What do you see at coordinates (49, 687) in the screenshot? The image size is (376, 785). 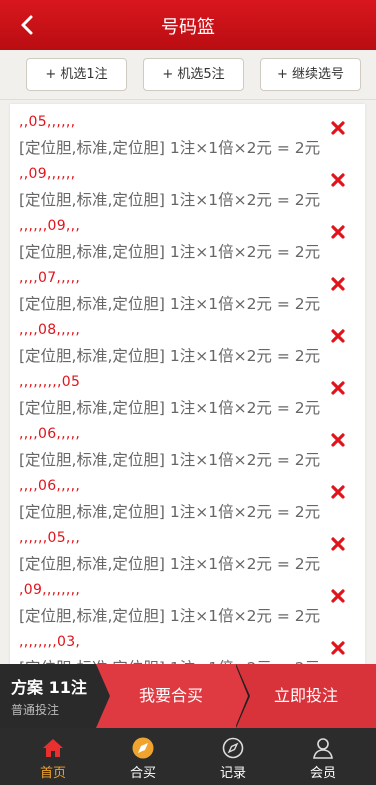 I see `plan-count: 方案 11注` at bounding box center [49, 687].